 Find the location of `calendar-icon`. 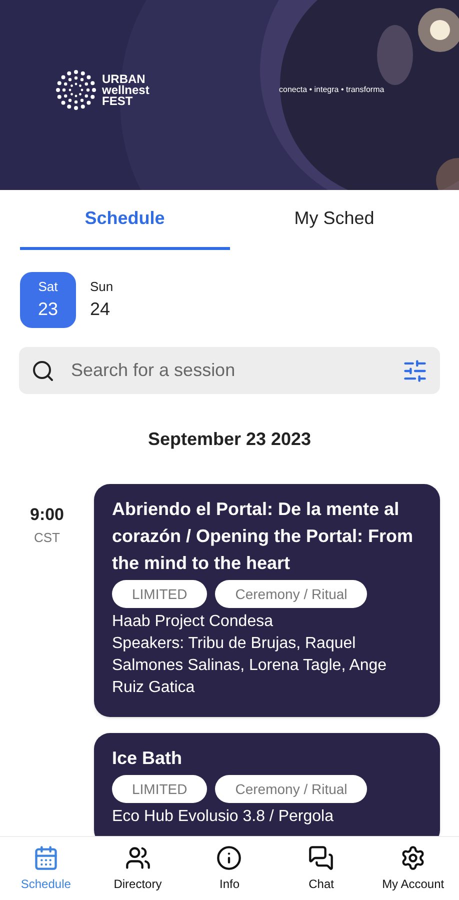

calendar-icon is located at coordinates (45, 857).